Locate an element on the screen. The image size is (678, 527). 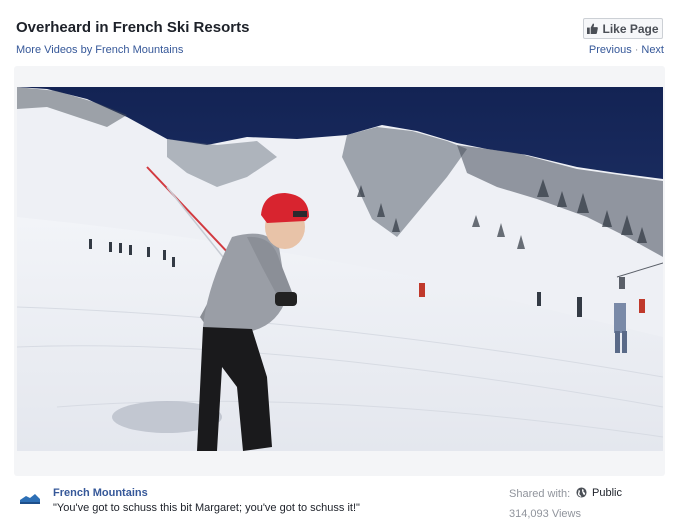
next-link: Next is located at coordinates (652, 50).